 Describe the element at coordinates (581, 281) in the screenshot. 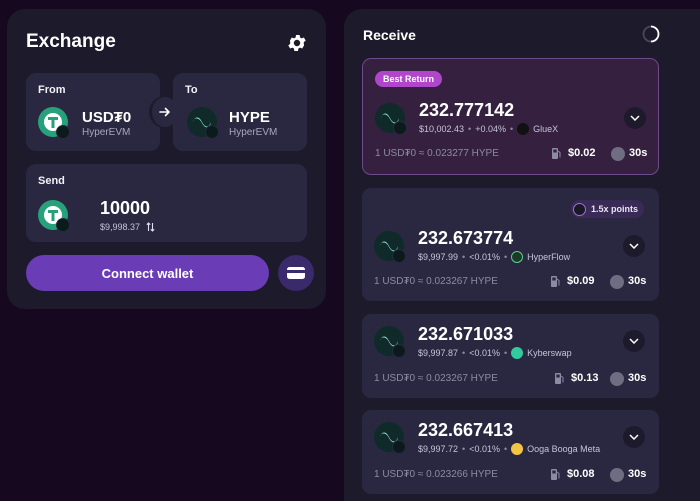

I see `quote-gas: $0.09` at that location.